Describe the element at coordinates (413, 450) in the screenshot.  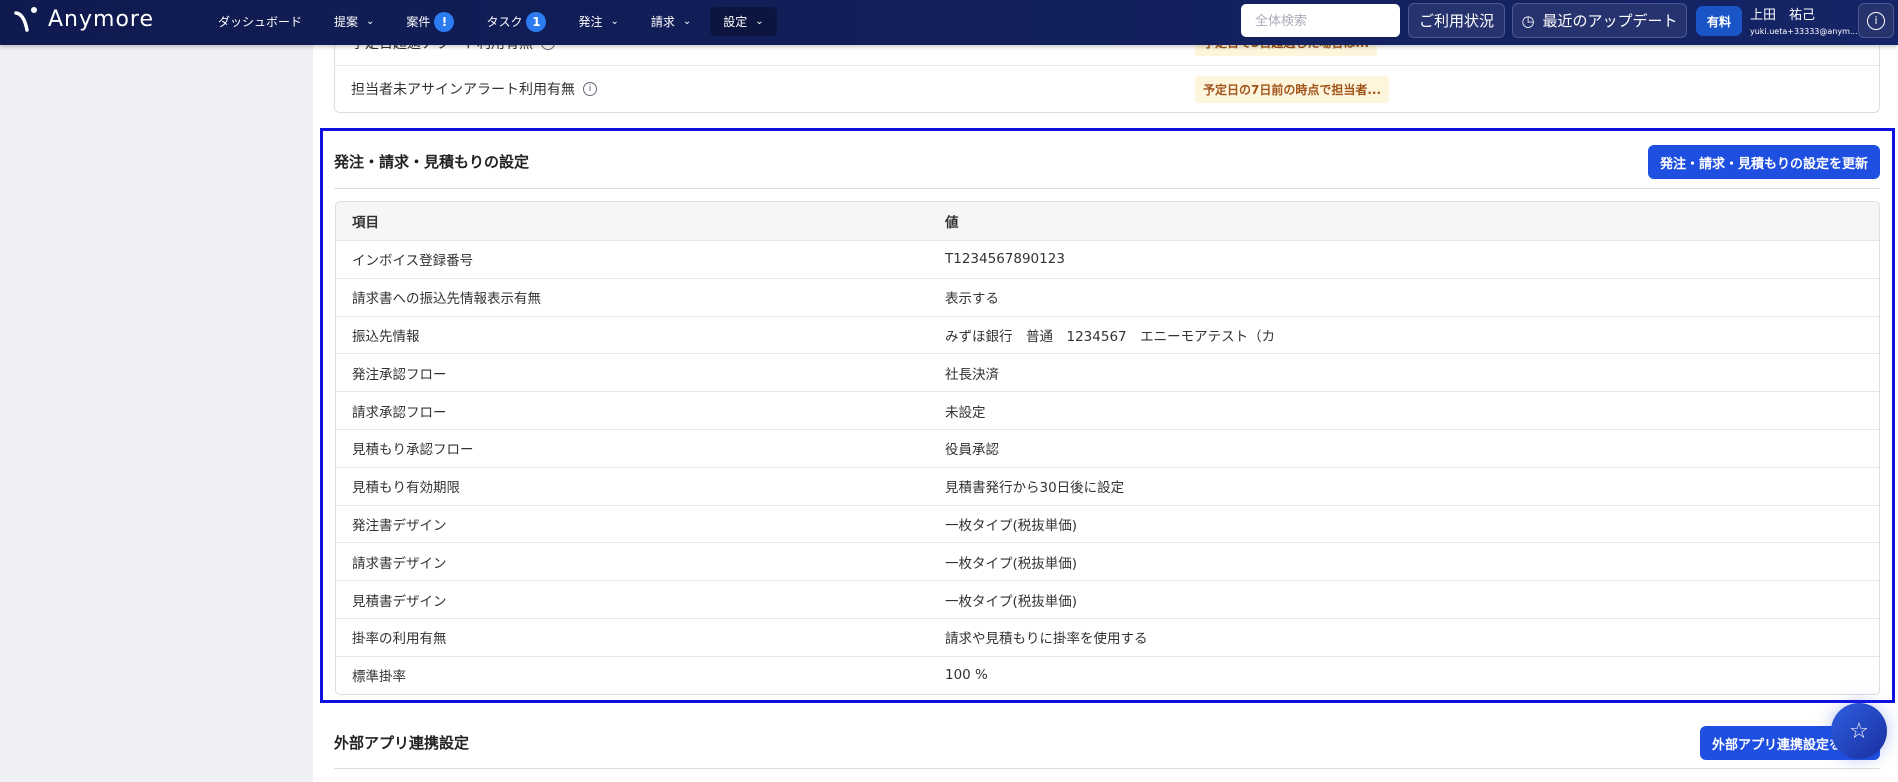
I see `item-cell: 見積もり承認フロー` at that location.